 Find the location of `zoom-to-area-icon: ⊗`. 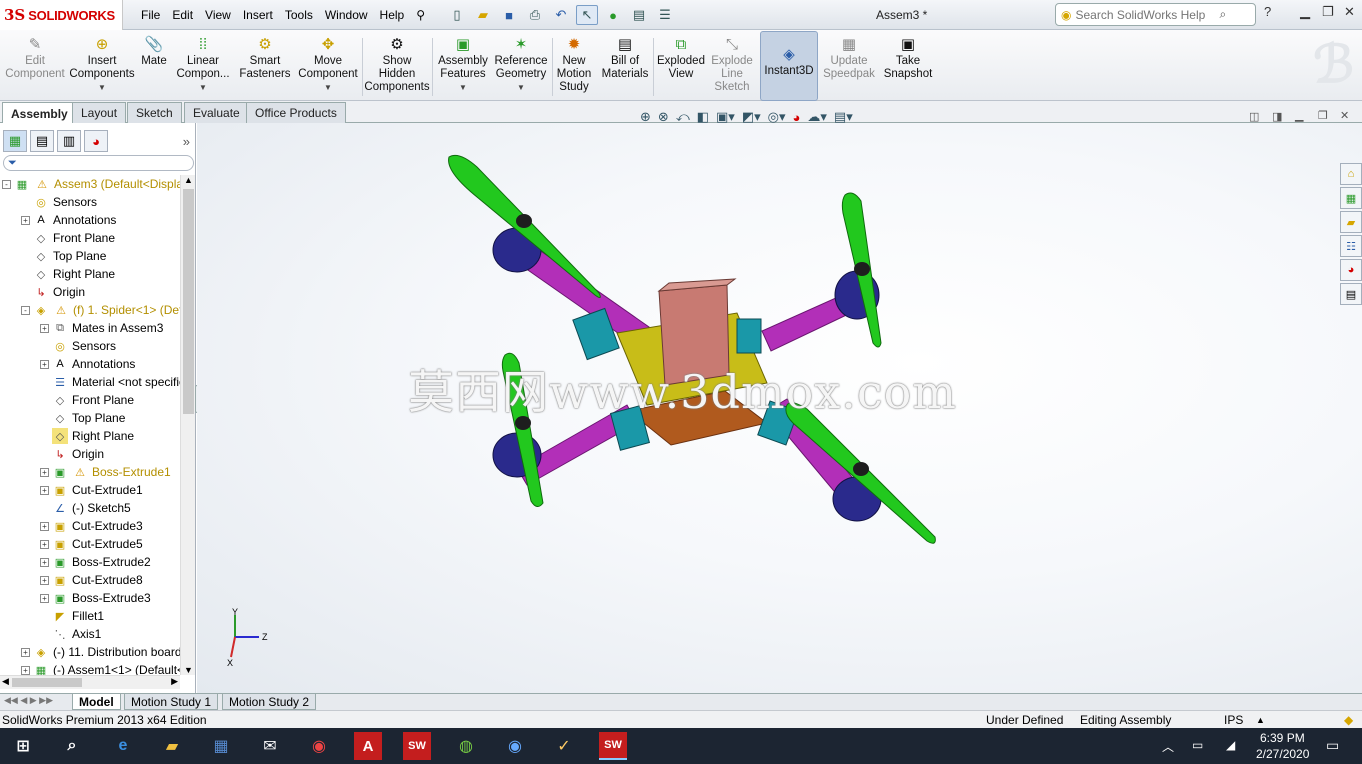

zoom-to-area-icon: ⊗ is located at coordinates (663, 117).